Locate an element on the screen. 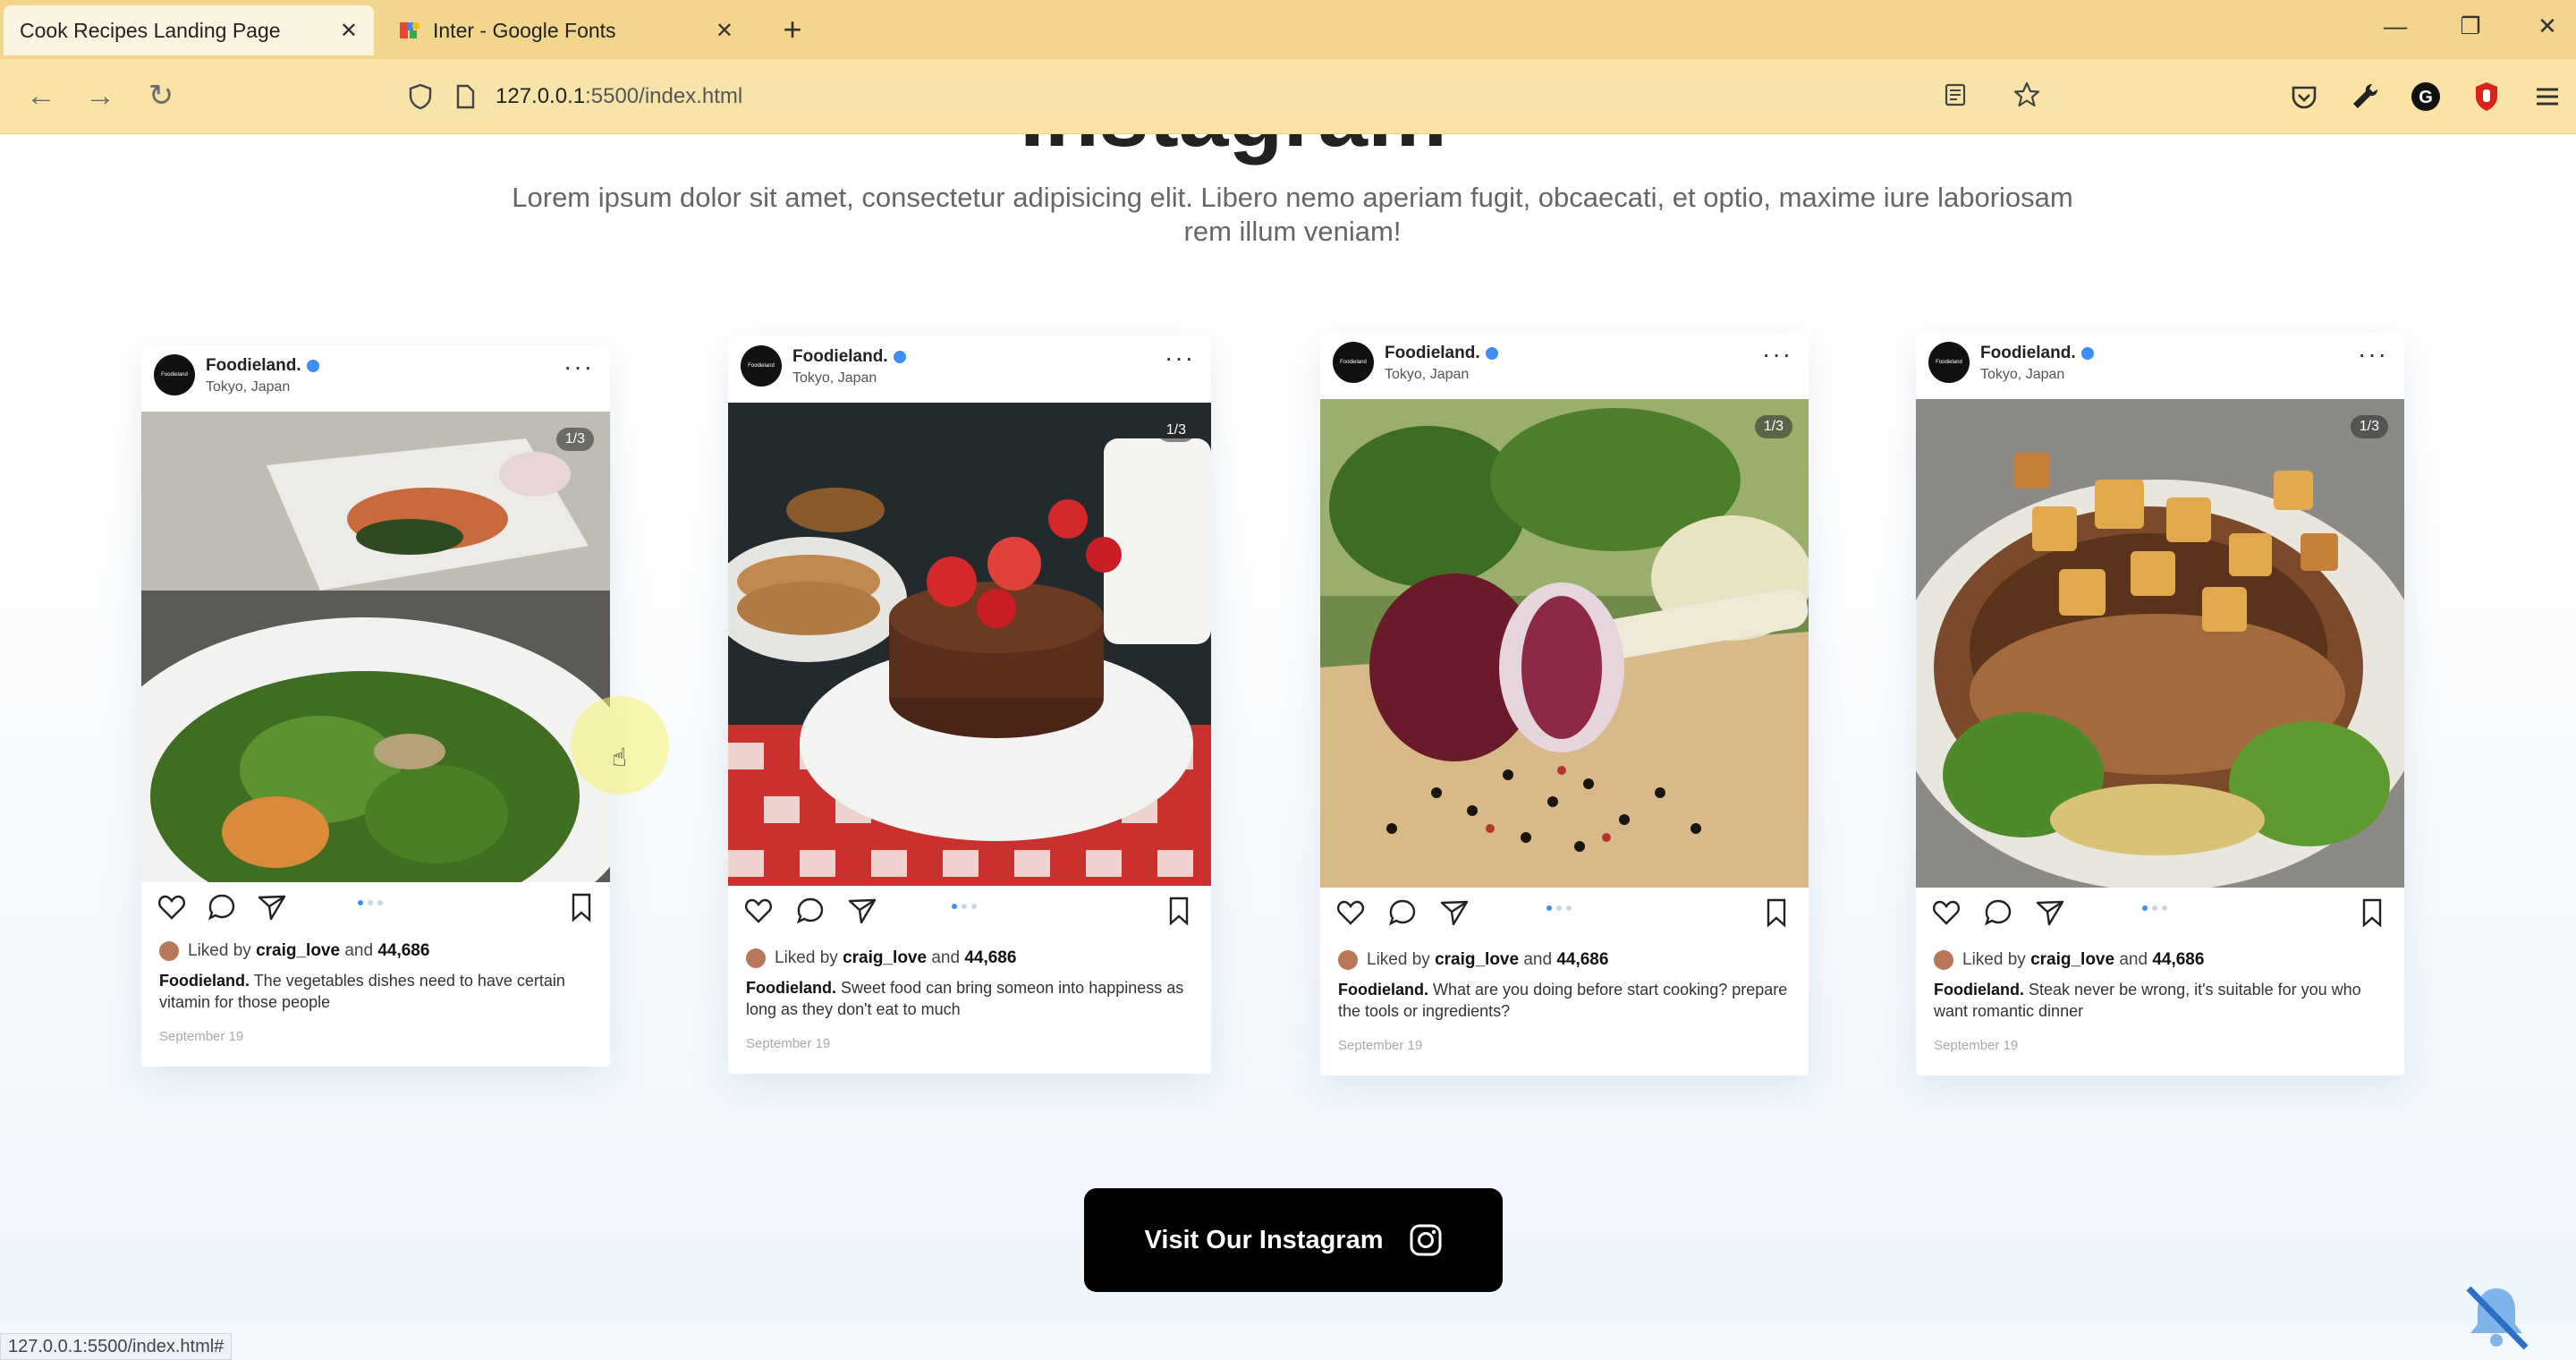 This screenshot has width=2576, height=1360. status-bar-url: 127.0.0.1:5500/index.html# is located at coordinates (116, 1346).